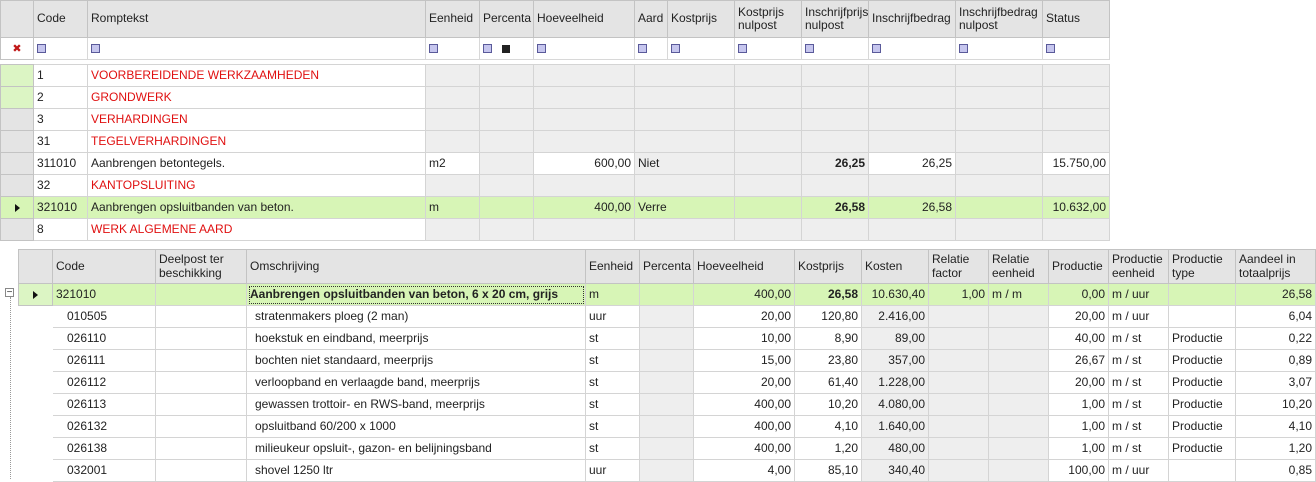 This screenshot has width=1316, height=482. I want to click on cell-hoeveelheid, so click(584, 229).